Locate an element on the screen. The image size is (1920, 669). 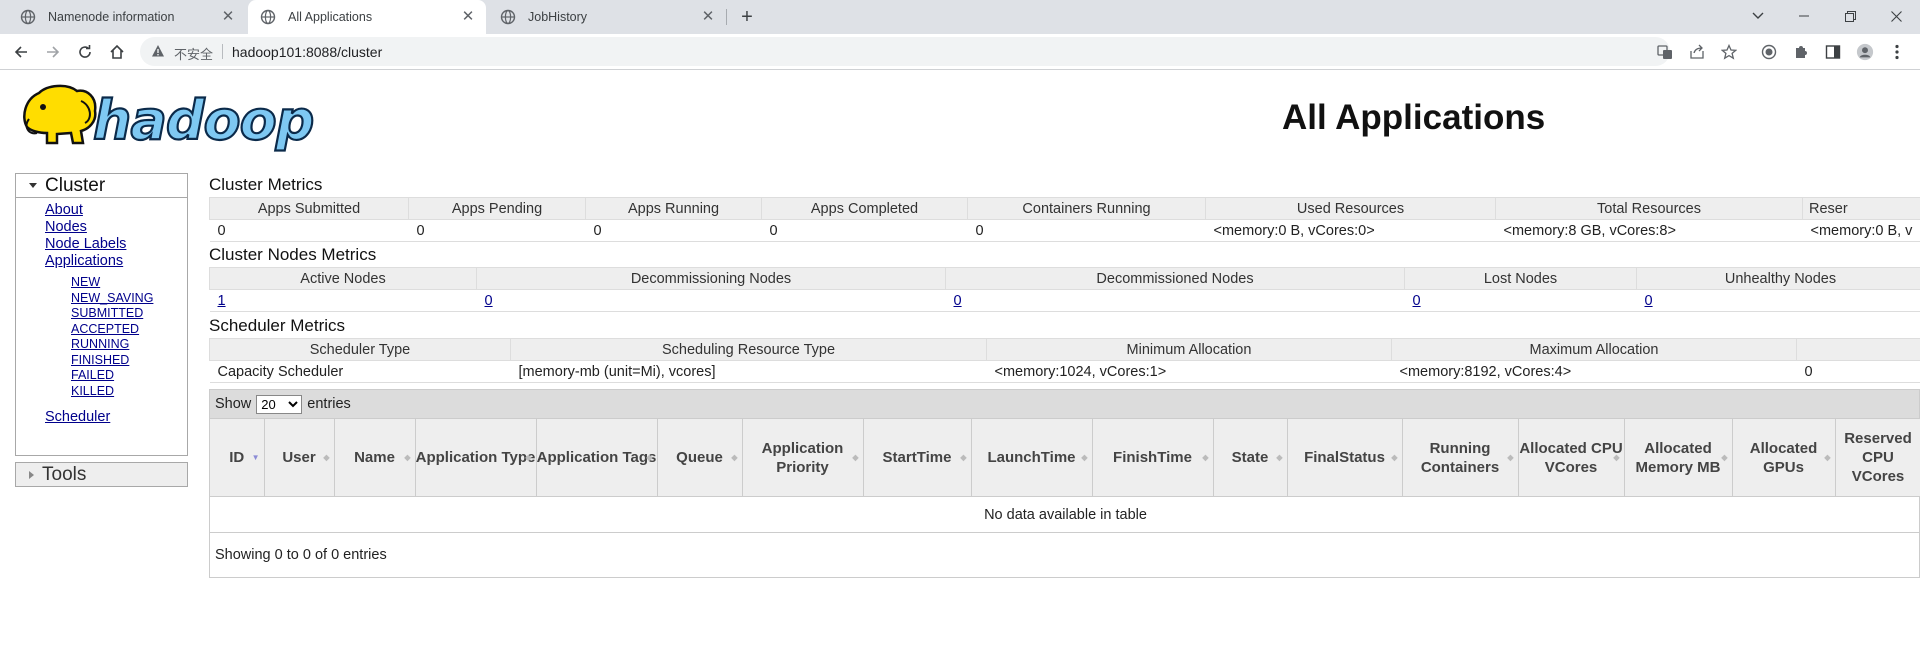
restore-button is located at coordinates (1850, 16).